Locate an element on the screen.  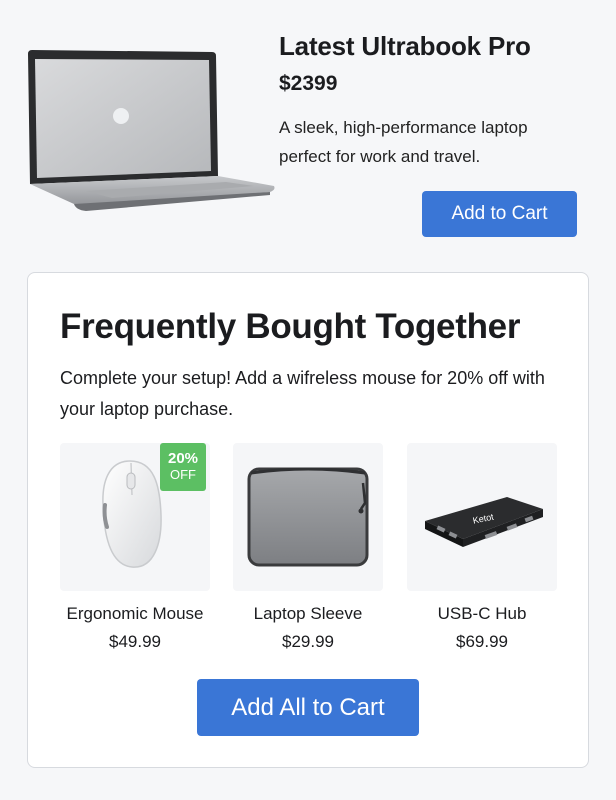
discount-percent: 20% is located at coordinates (183, 458).